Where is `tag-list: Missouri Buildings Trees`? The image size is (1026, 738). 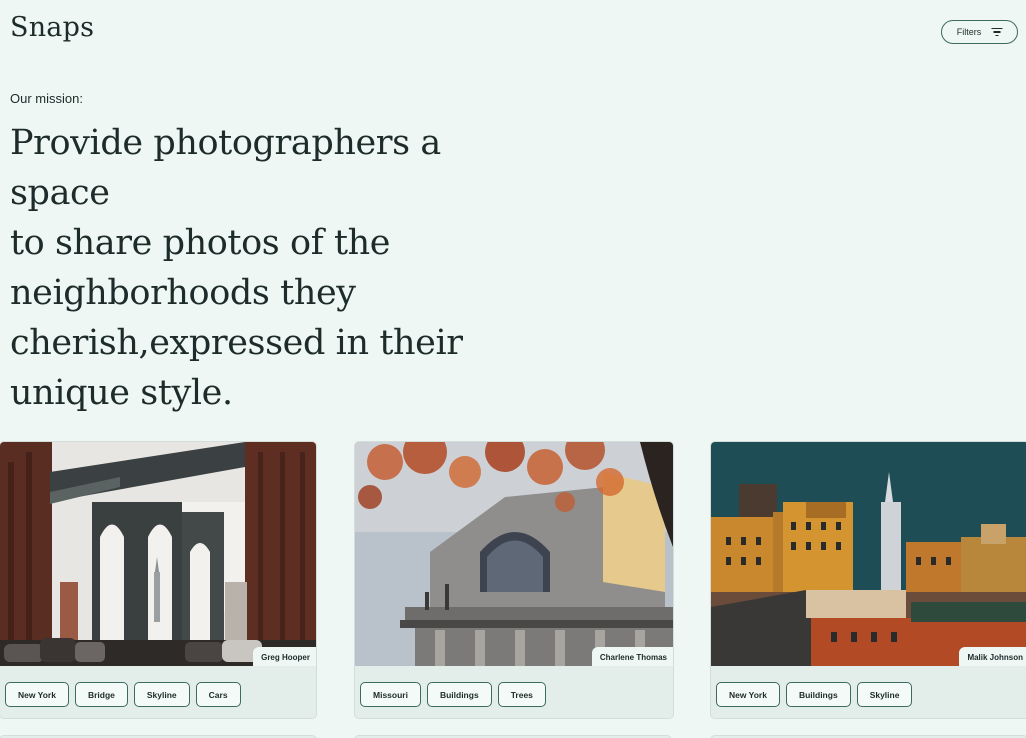 tag-list: Missouri Buildings Trees is located at coordinates (453, 694).